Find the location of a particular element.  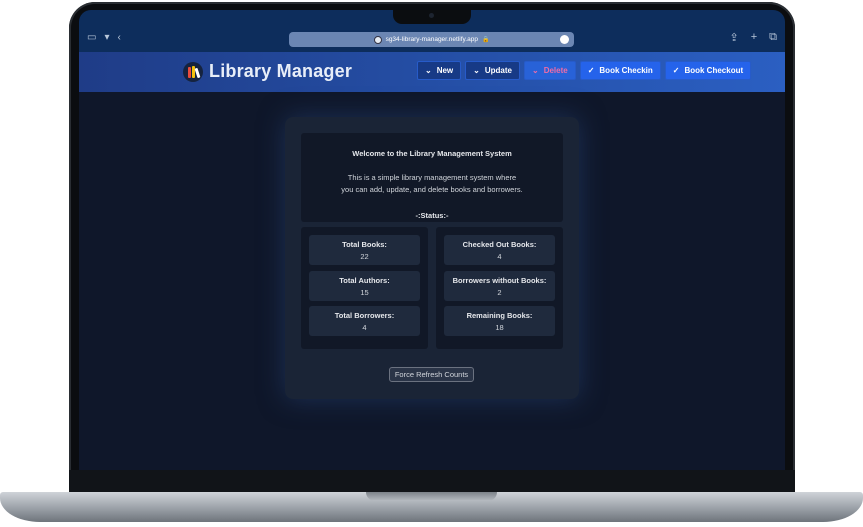

url-text: sg34-library-manager.netlify.app is located at coordinates (431, 39).